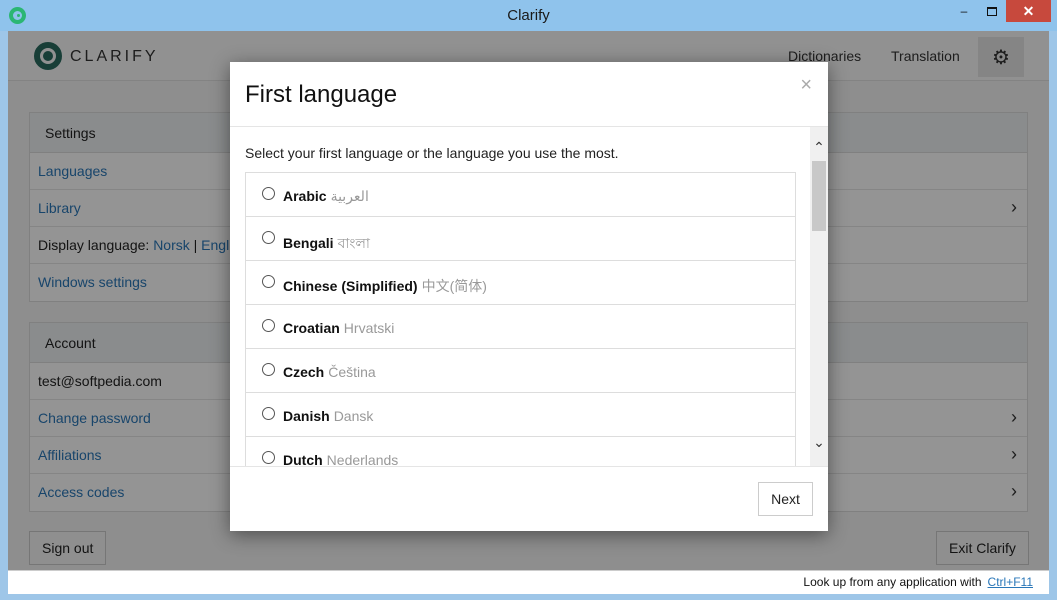  What do you see at coordinates (305, 196) in the screenshot?
I see `language-name: Arabic` at bounding box center [305, 196].